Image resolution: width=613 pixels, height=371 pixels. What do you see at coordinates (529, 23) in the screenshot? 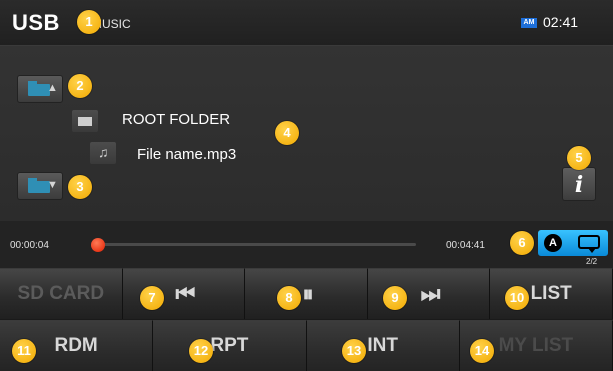
I see `am-badge: AM` at bounding box center [529, 23].